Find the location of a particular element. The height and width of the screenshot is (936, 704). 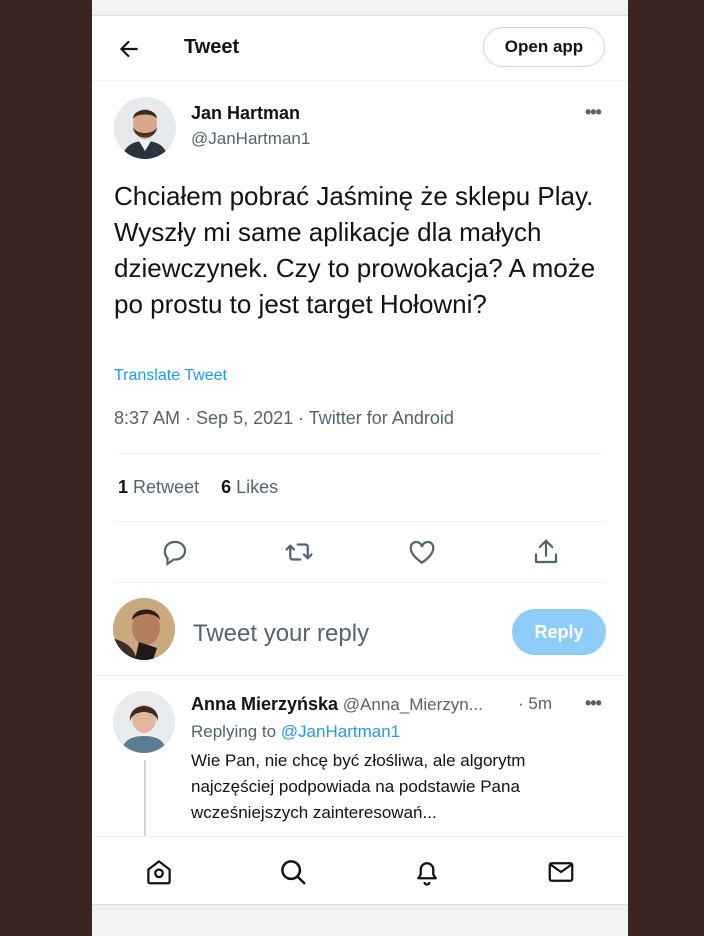

browser-bottom-strip is located at coordinates (360, 920).